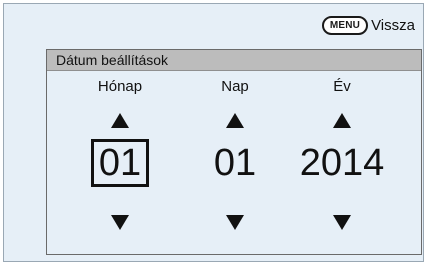  What do you see at coordinates (235, 120) in the screenshot?
I see `day-up-arrow-icon` at bounding box center [235, 120].